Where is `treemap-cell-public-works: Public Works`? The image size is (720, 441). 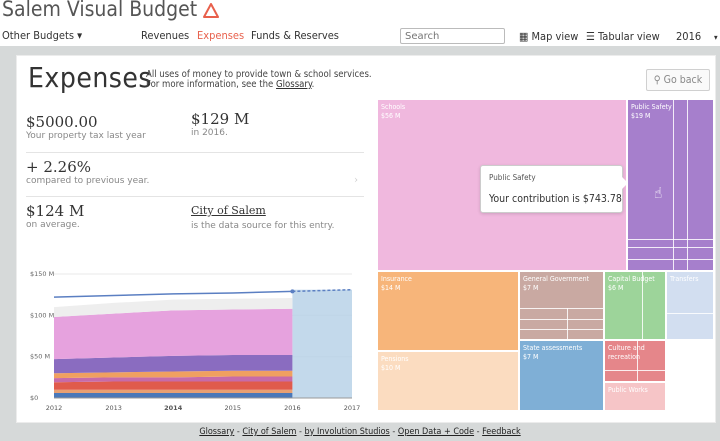
treemap-cell-public-works: Public Works is located at coordinates (635, 396).